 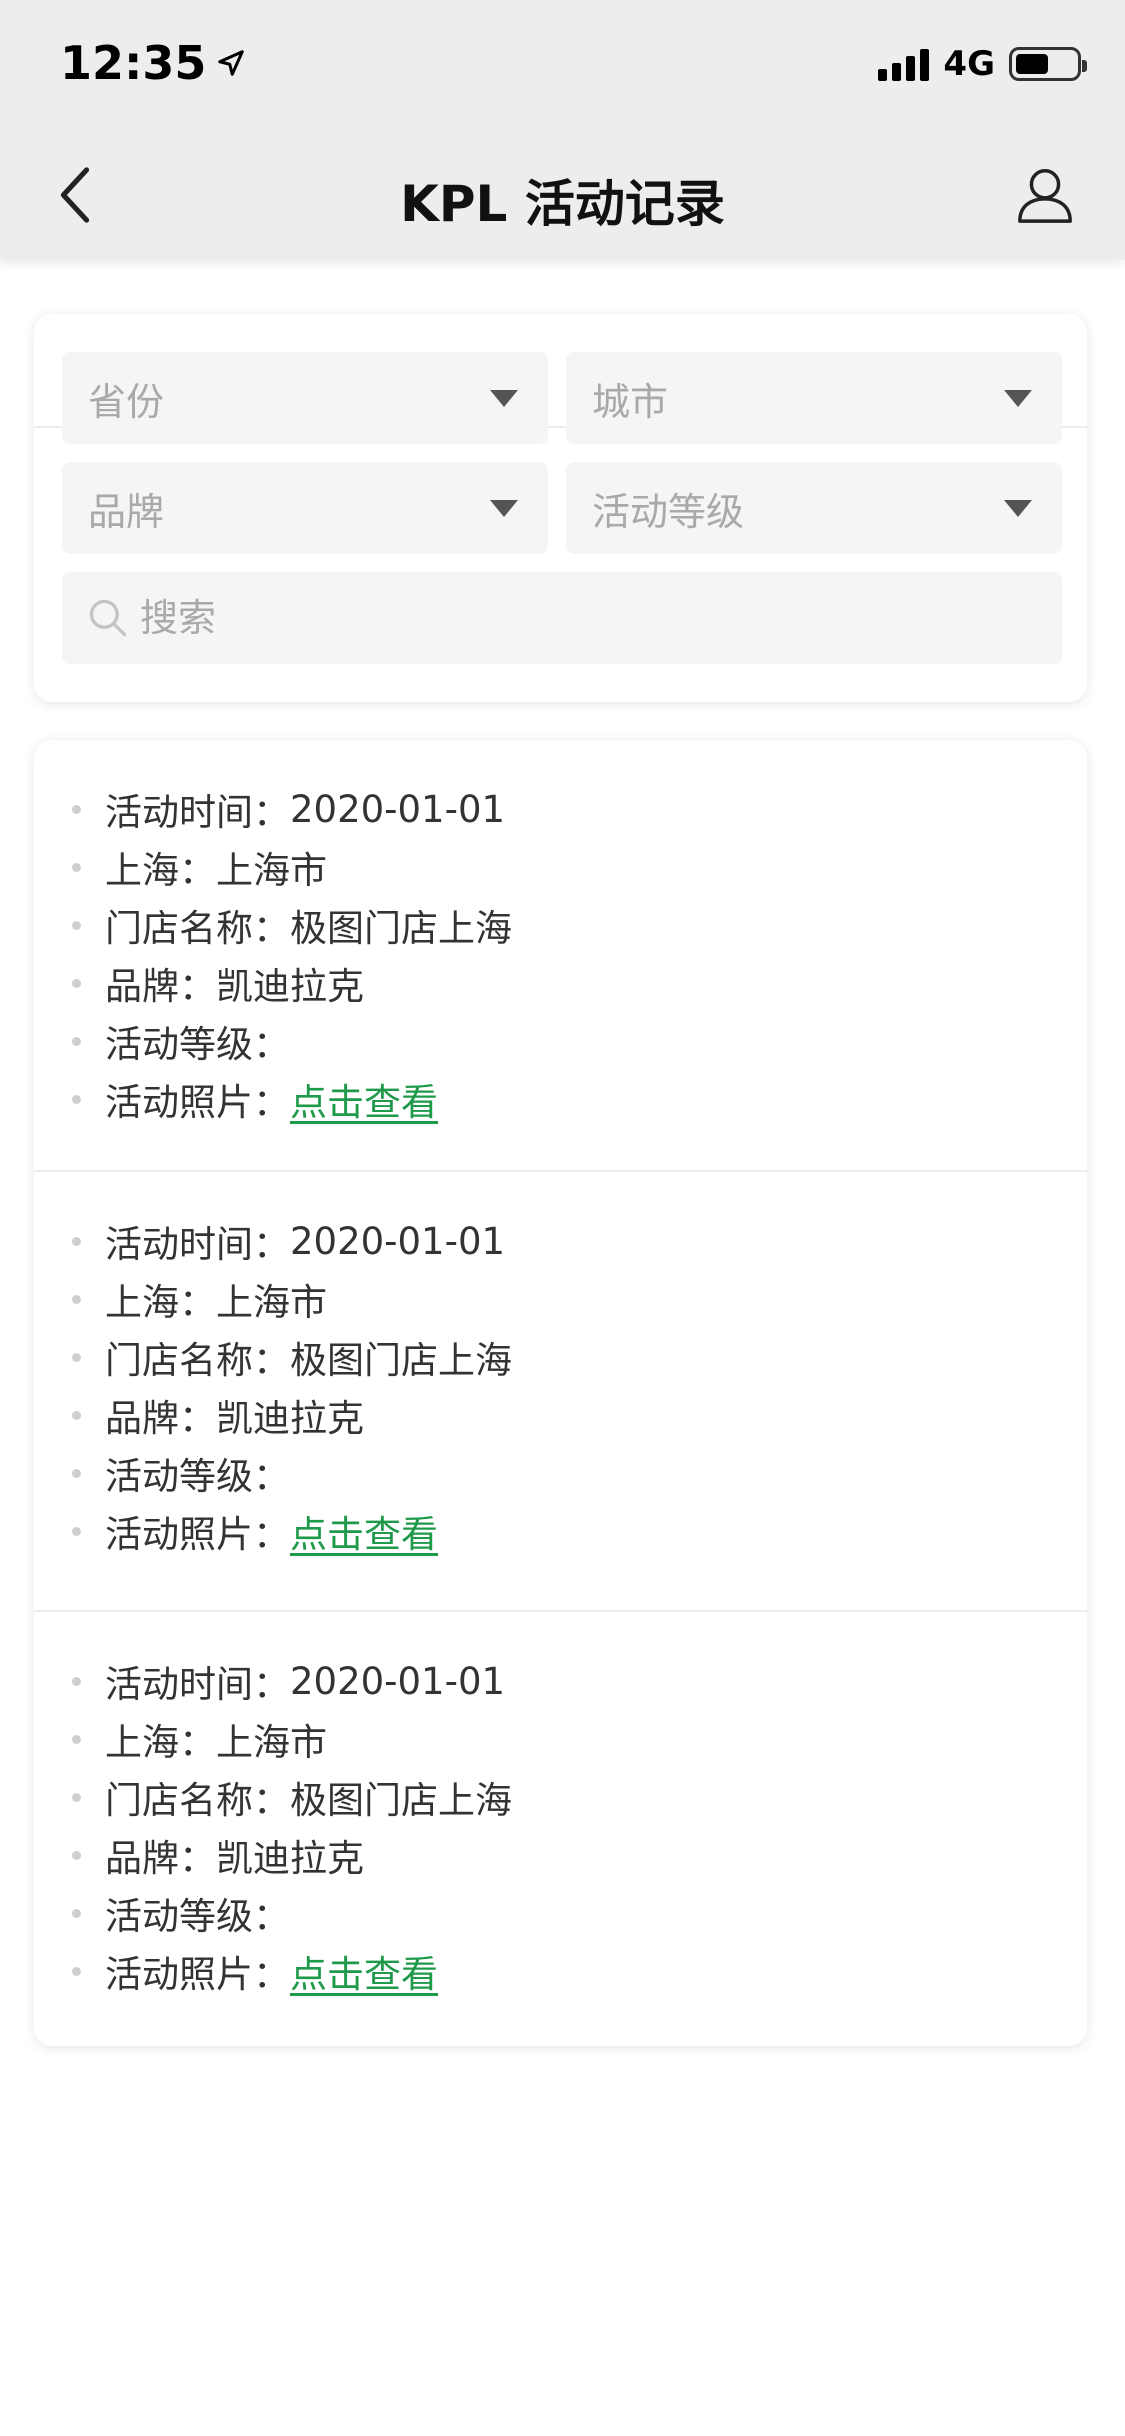 What do you see at coordinates (126, 401) in the screenshot?
I see `province-placeholder: 省份` at bounding box center [126, 401].